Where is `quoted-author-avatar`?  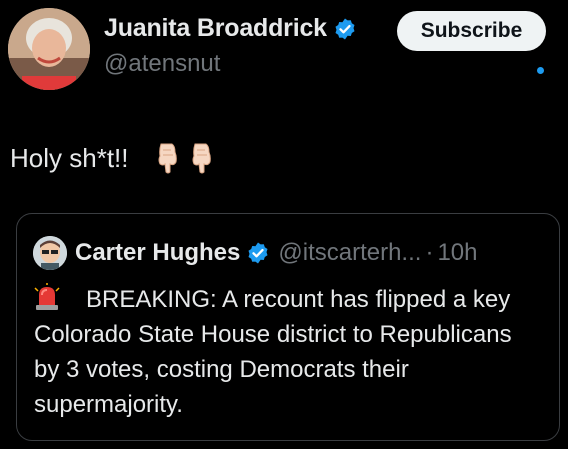 quoted-author-avatar is located at coordinates (50, 253).